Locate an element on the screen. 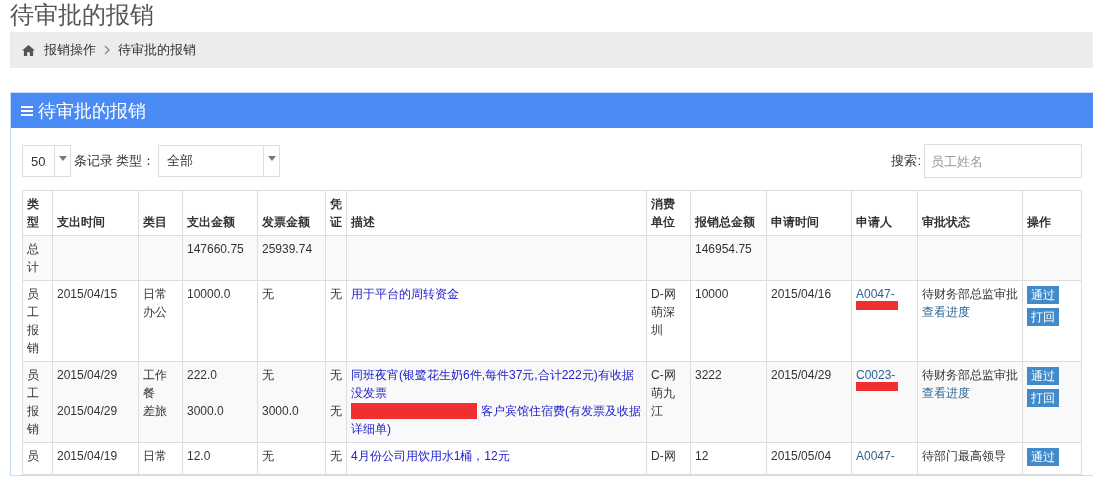 This screenshot has width=1093, height=487. table-cell: 2015/04/15 is located at coordinates (87, 294).